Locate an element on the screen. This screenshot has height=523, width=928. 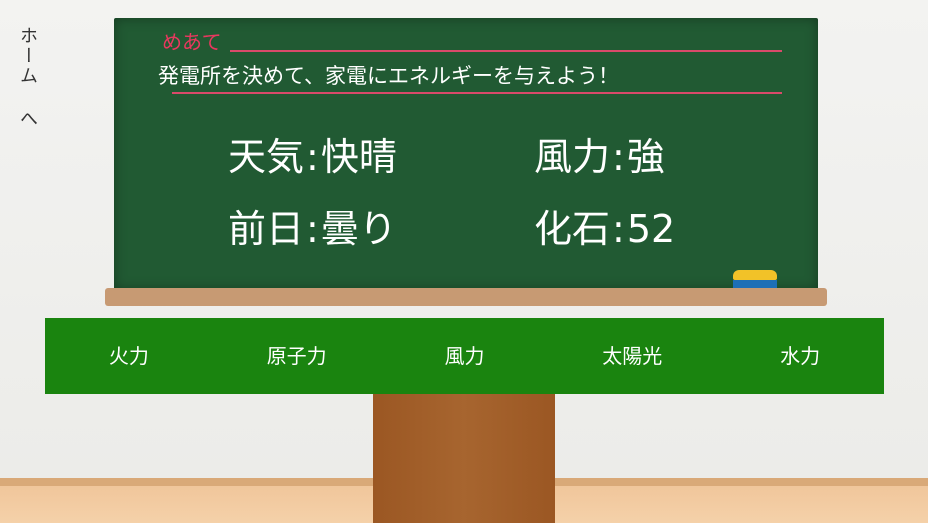
stat-fossil: 化石:52 is located at coordinates (605, 229).